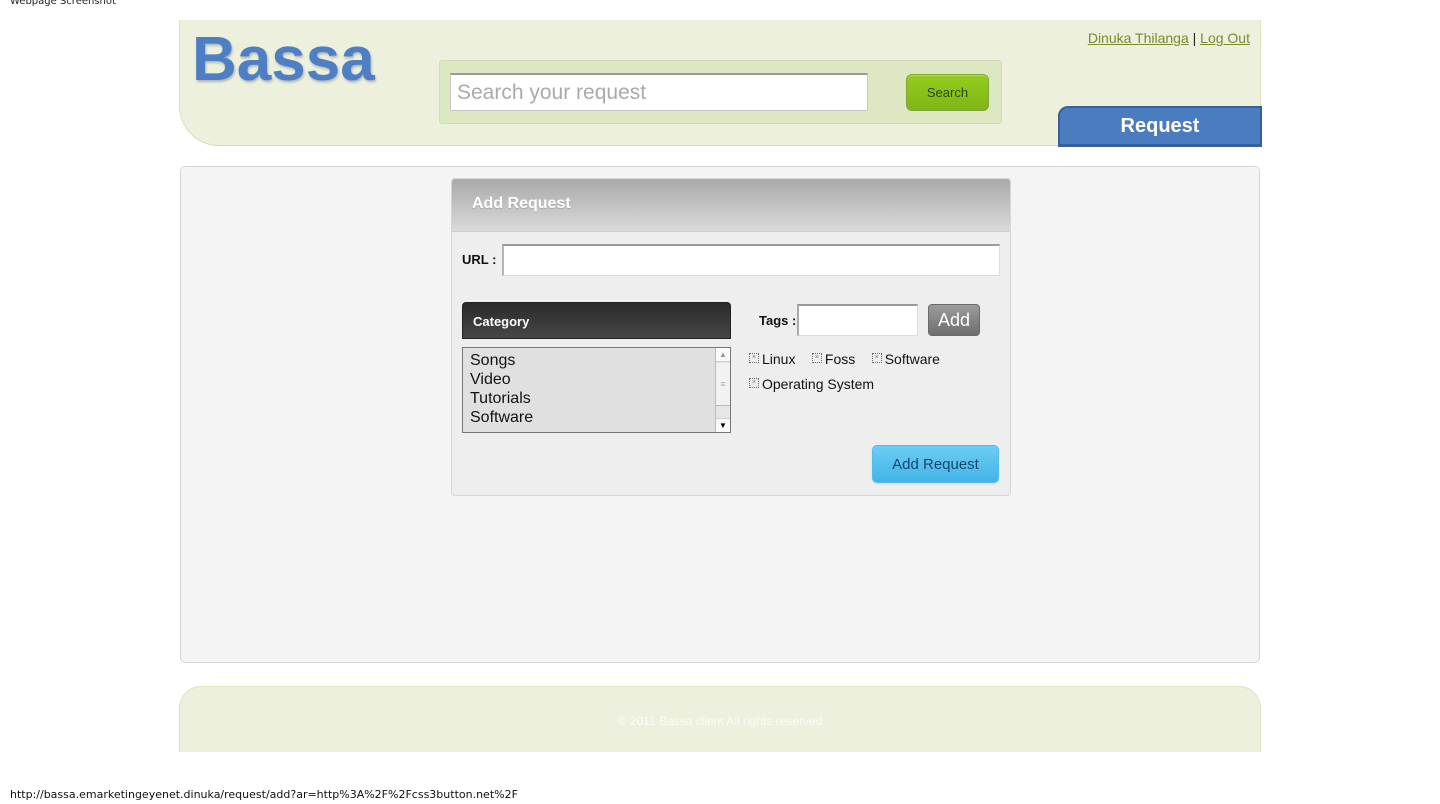 This screenshot has height=804, width=1440. I want to click on category-option: Tutorials, so click(596, 398).